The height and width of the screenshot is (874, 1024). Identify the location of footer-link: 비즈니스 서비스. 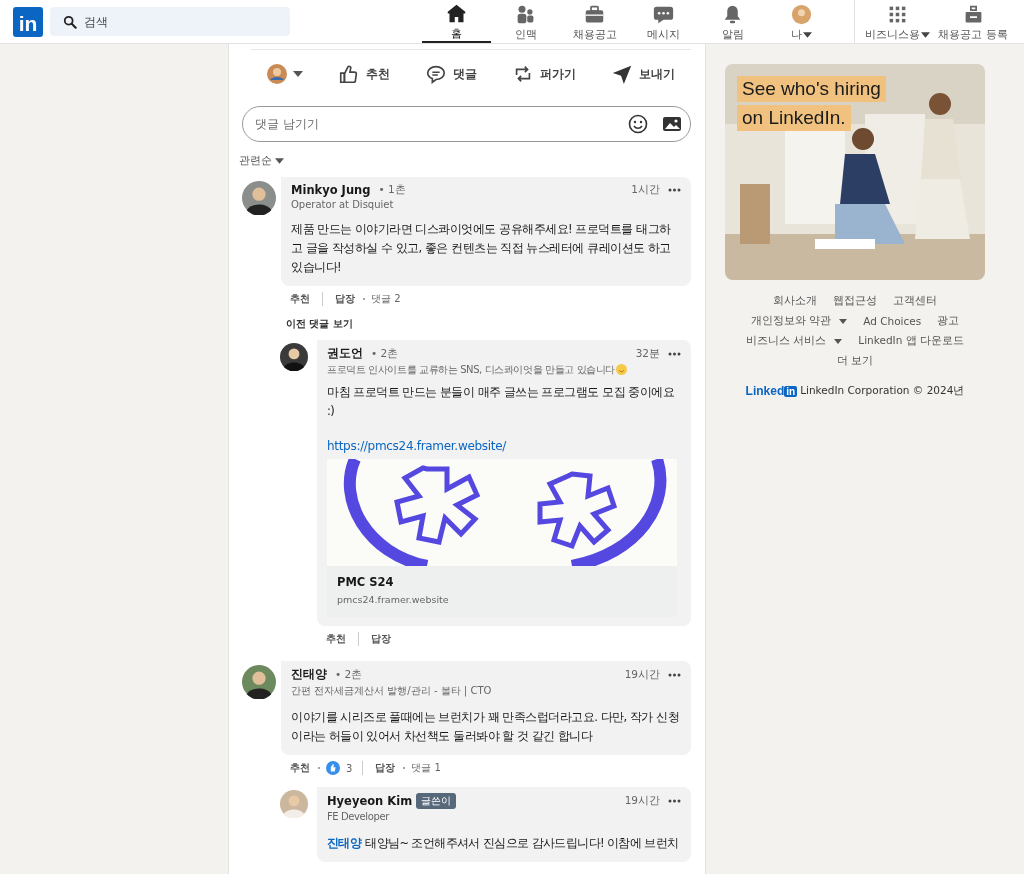
(786, 341).